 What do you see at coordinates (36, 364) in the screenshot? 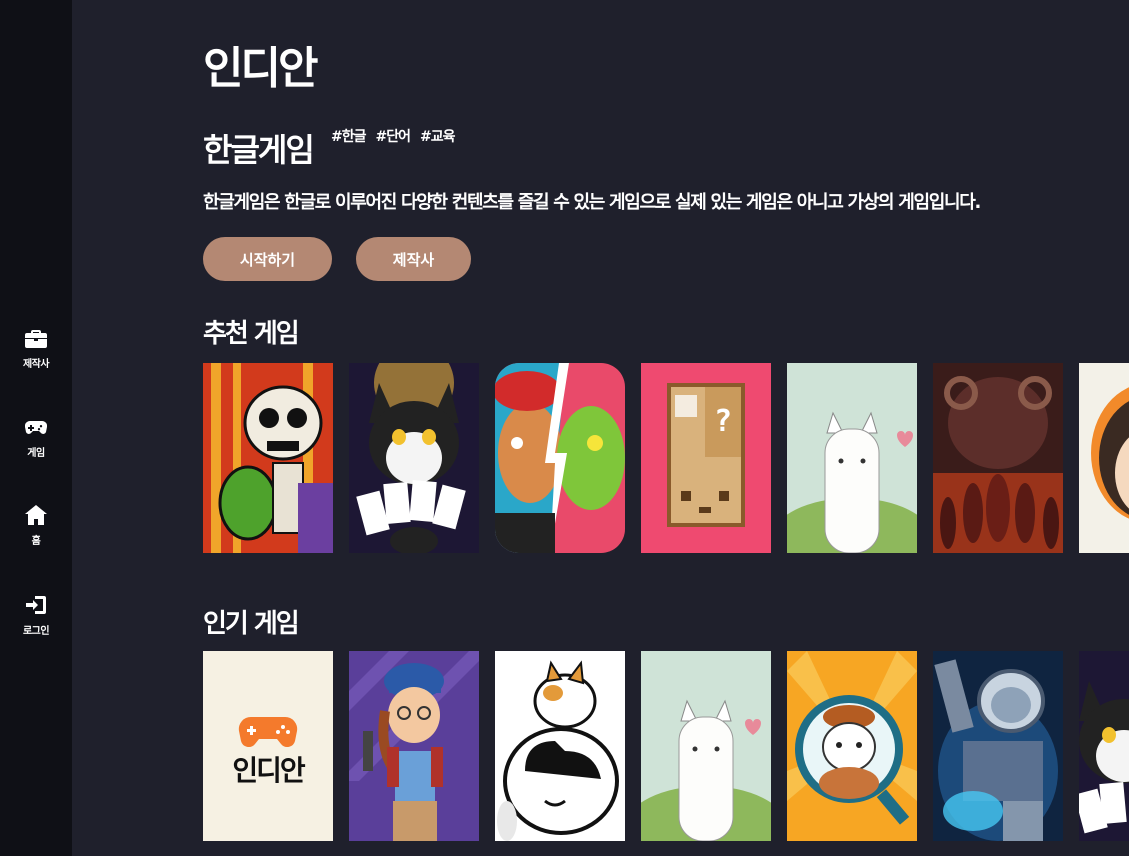
I see `sidebar-item-label: 제작사` at bounding box center [36, 364].